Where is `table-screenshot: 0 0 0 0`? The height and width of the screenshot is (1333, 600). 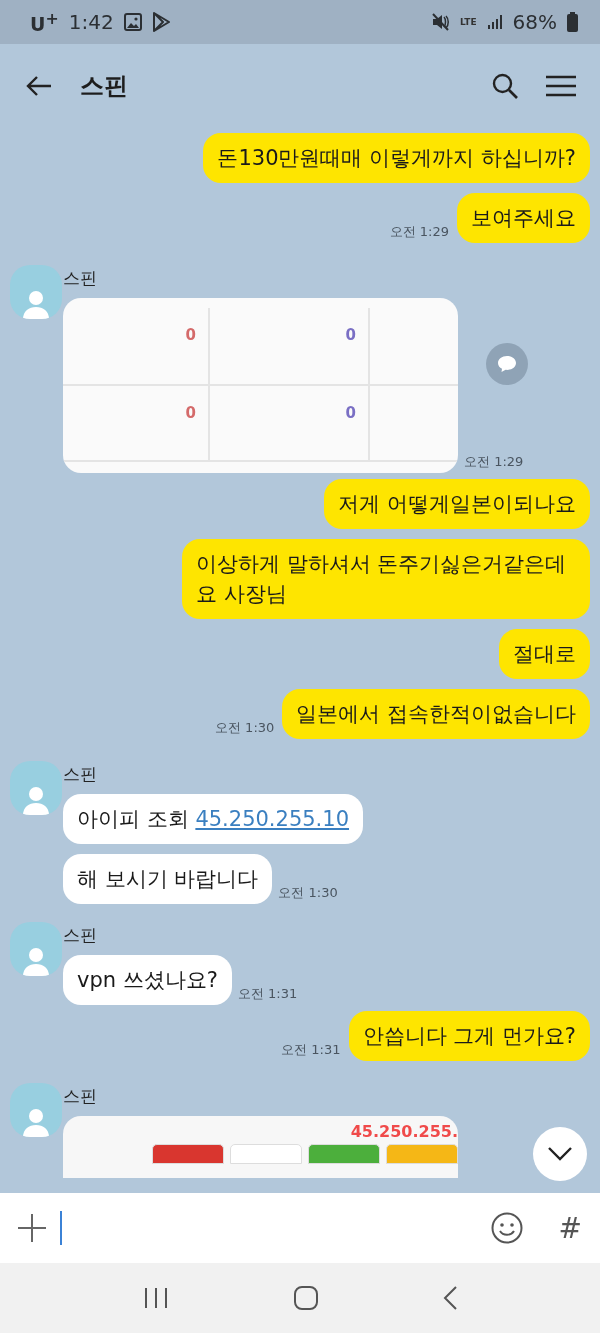 table-screenshot: 0 0 0 0 is located at coordinates (260, 385).